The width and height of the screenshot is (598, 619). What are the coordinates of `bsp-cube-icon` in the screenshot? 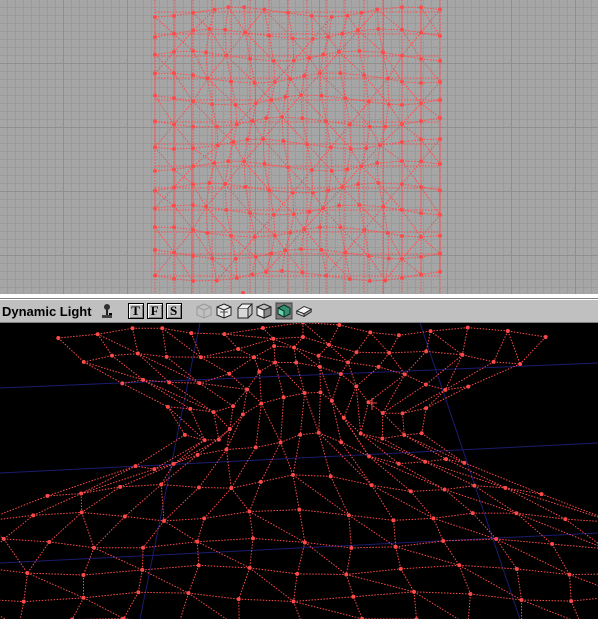 It's located at (264, 311).